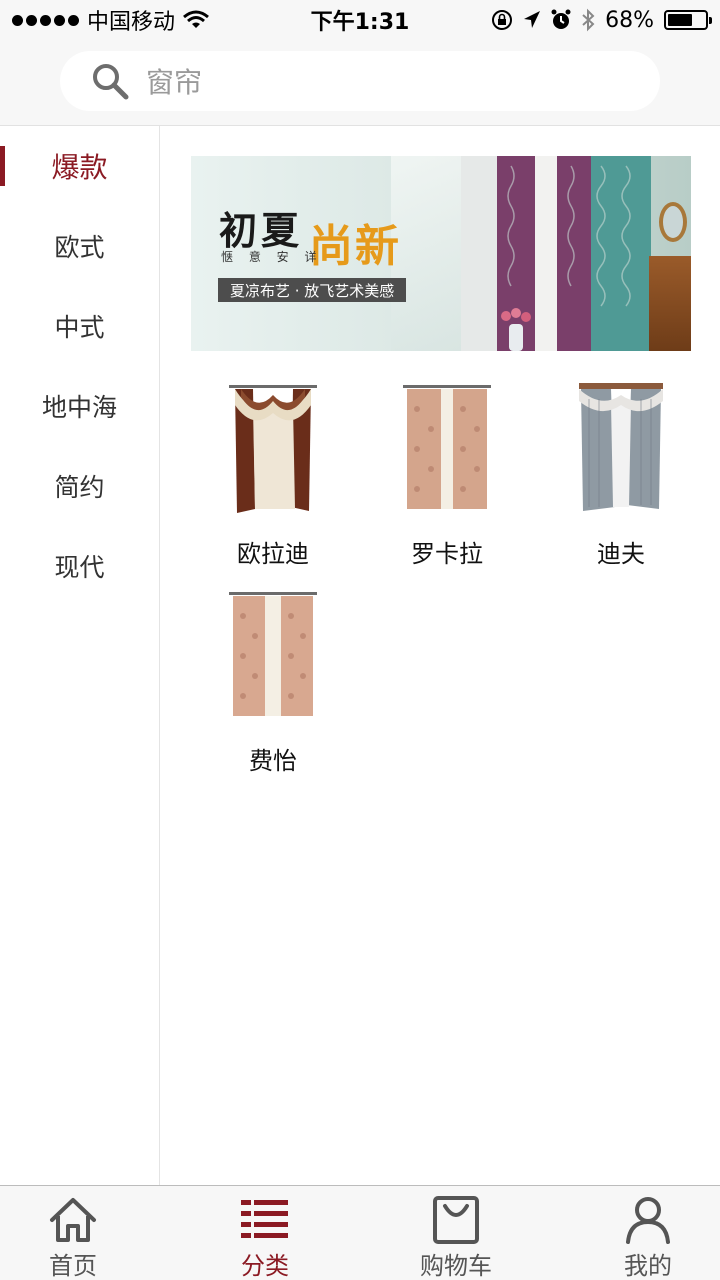 Image resolution: width=720 pixels, height=1280 pixels. I want to click on sidebar-item-hot: 爆款, so click(79, 166).